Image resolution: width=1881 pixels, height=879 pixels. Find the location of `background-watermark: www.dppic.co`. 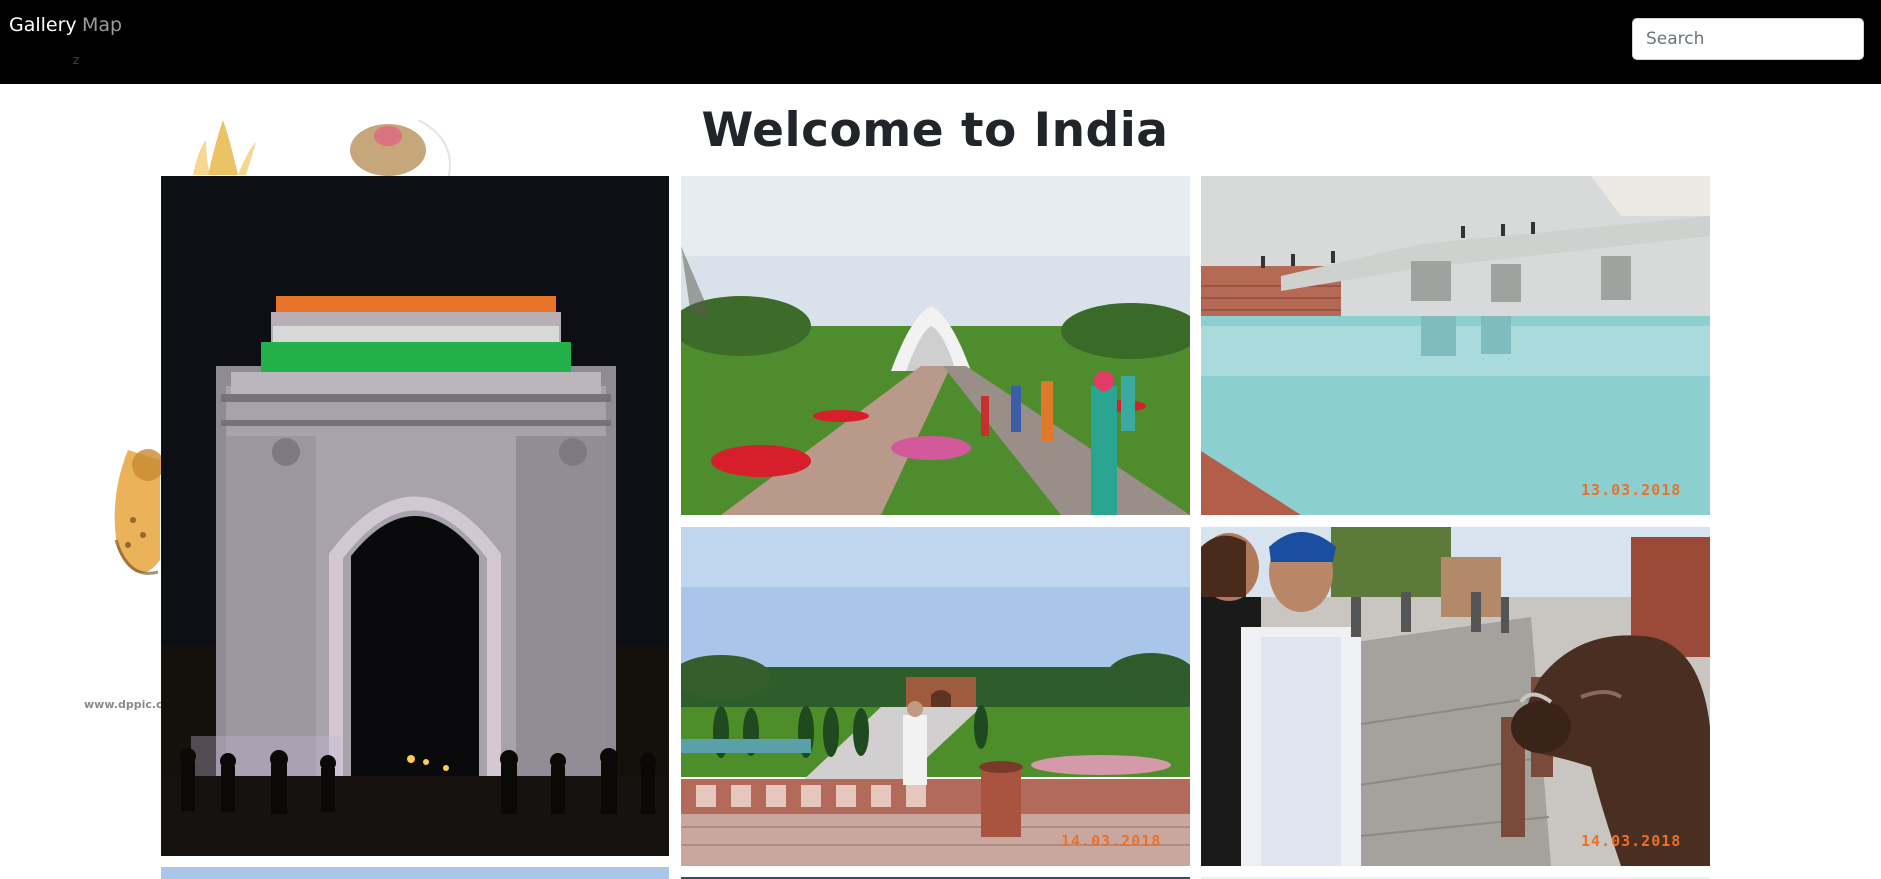

background-watermark: www.dppic.co is located at coordinates (127, 704).